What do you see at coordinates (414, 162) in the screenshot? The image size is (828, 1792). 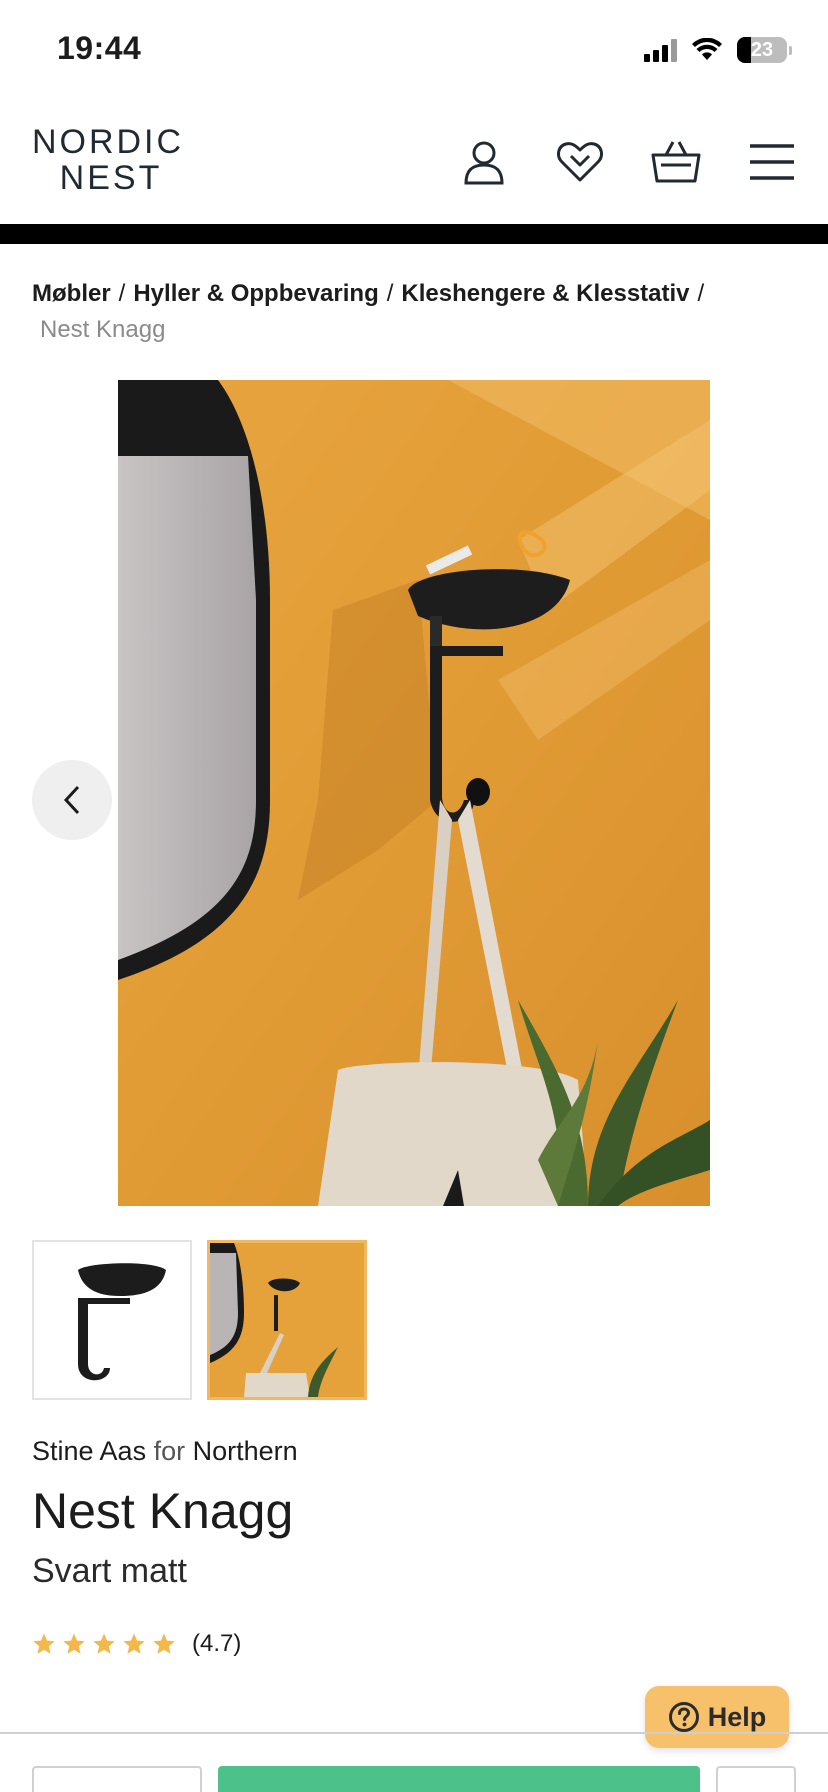 I see `site-header: NORDIC NEST` at bounding box center [414, 162].